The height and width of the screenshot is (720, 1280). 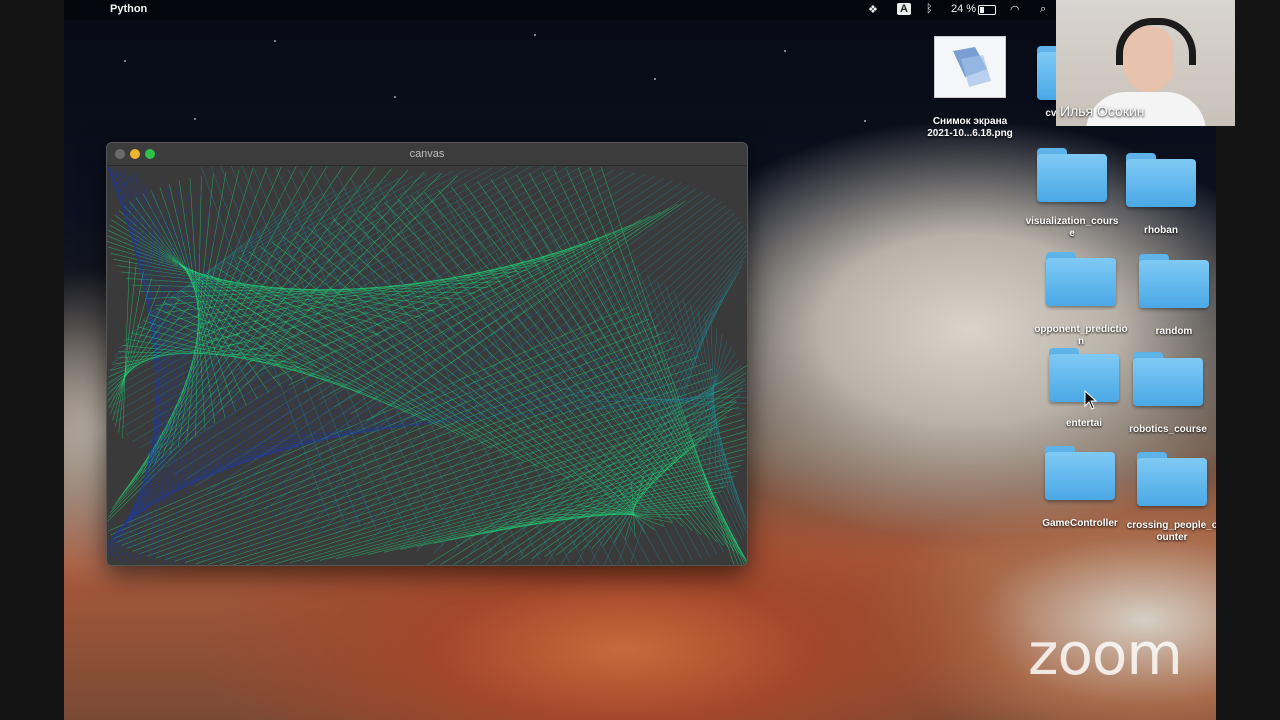 What do you see at coordinates (1084, 423) in the screenshot?
I see `folder-label: entertai` at bounding box center [1084, 423].